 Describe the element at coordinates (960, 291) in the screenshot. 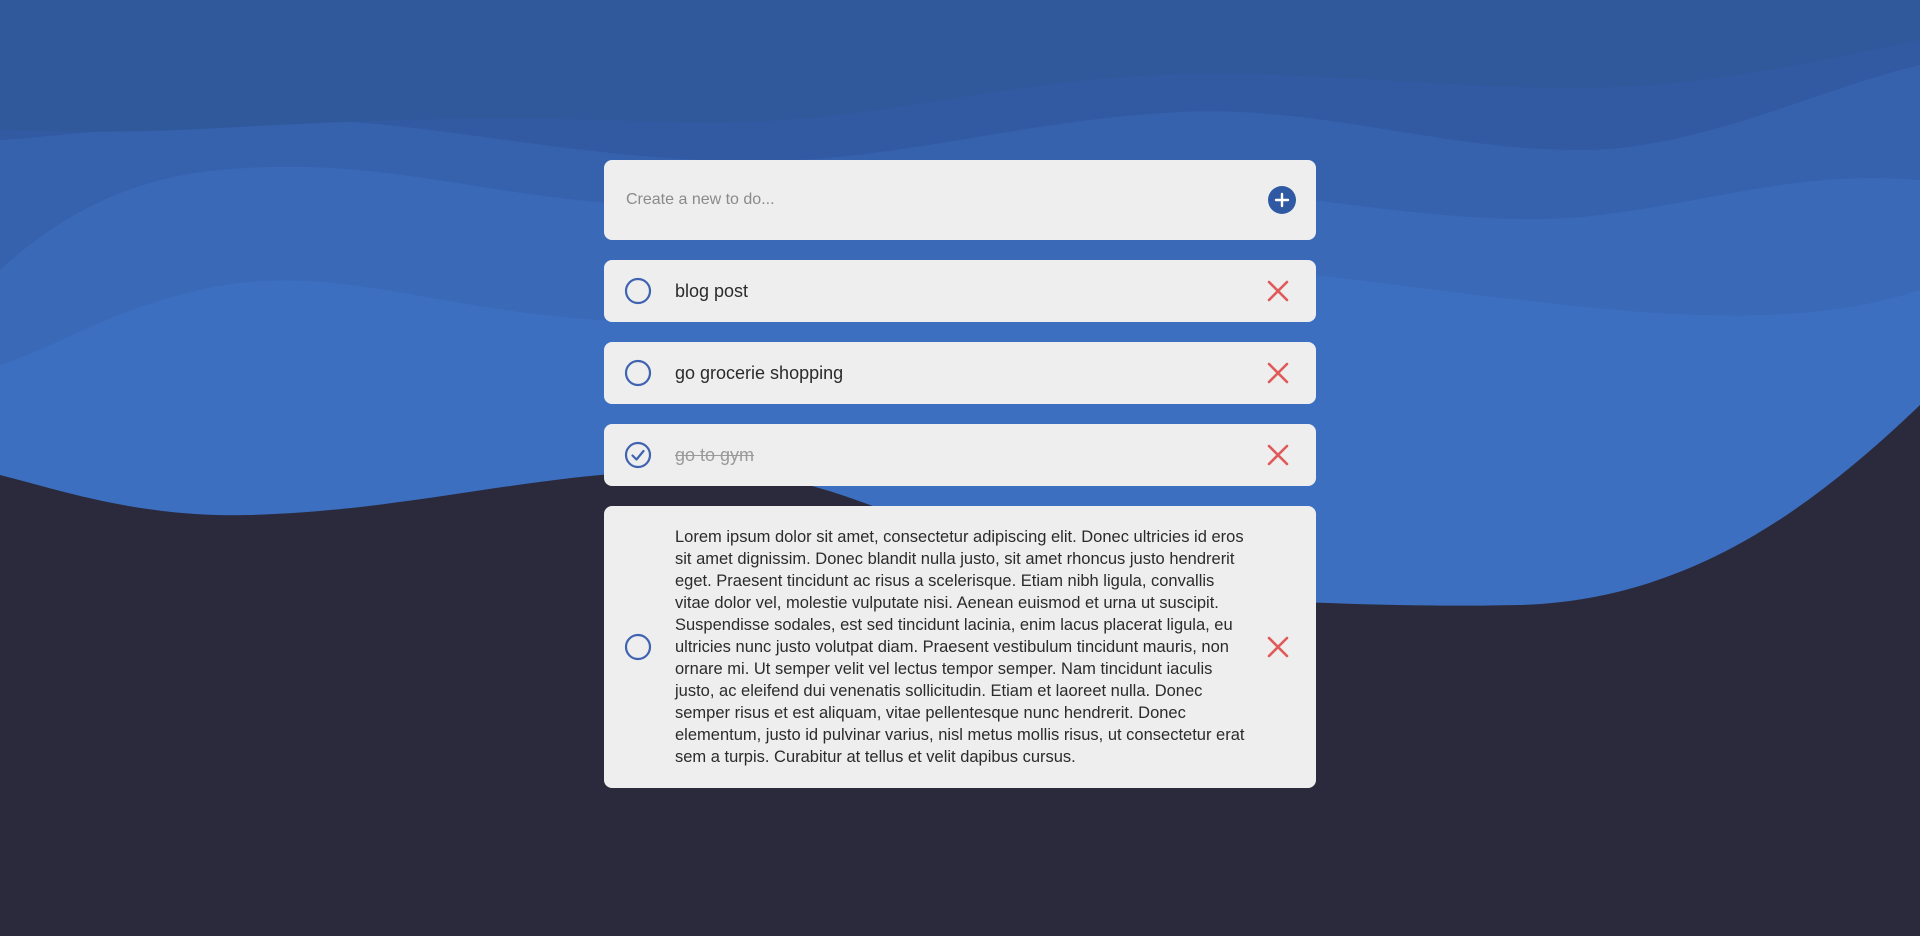

I see `todo-item: blog post` at that location.